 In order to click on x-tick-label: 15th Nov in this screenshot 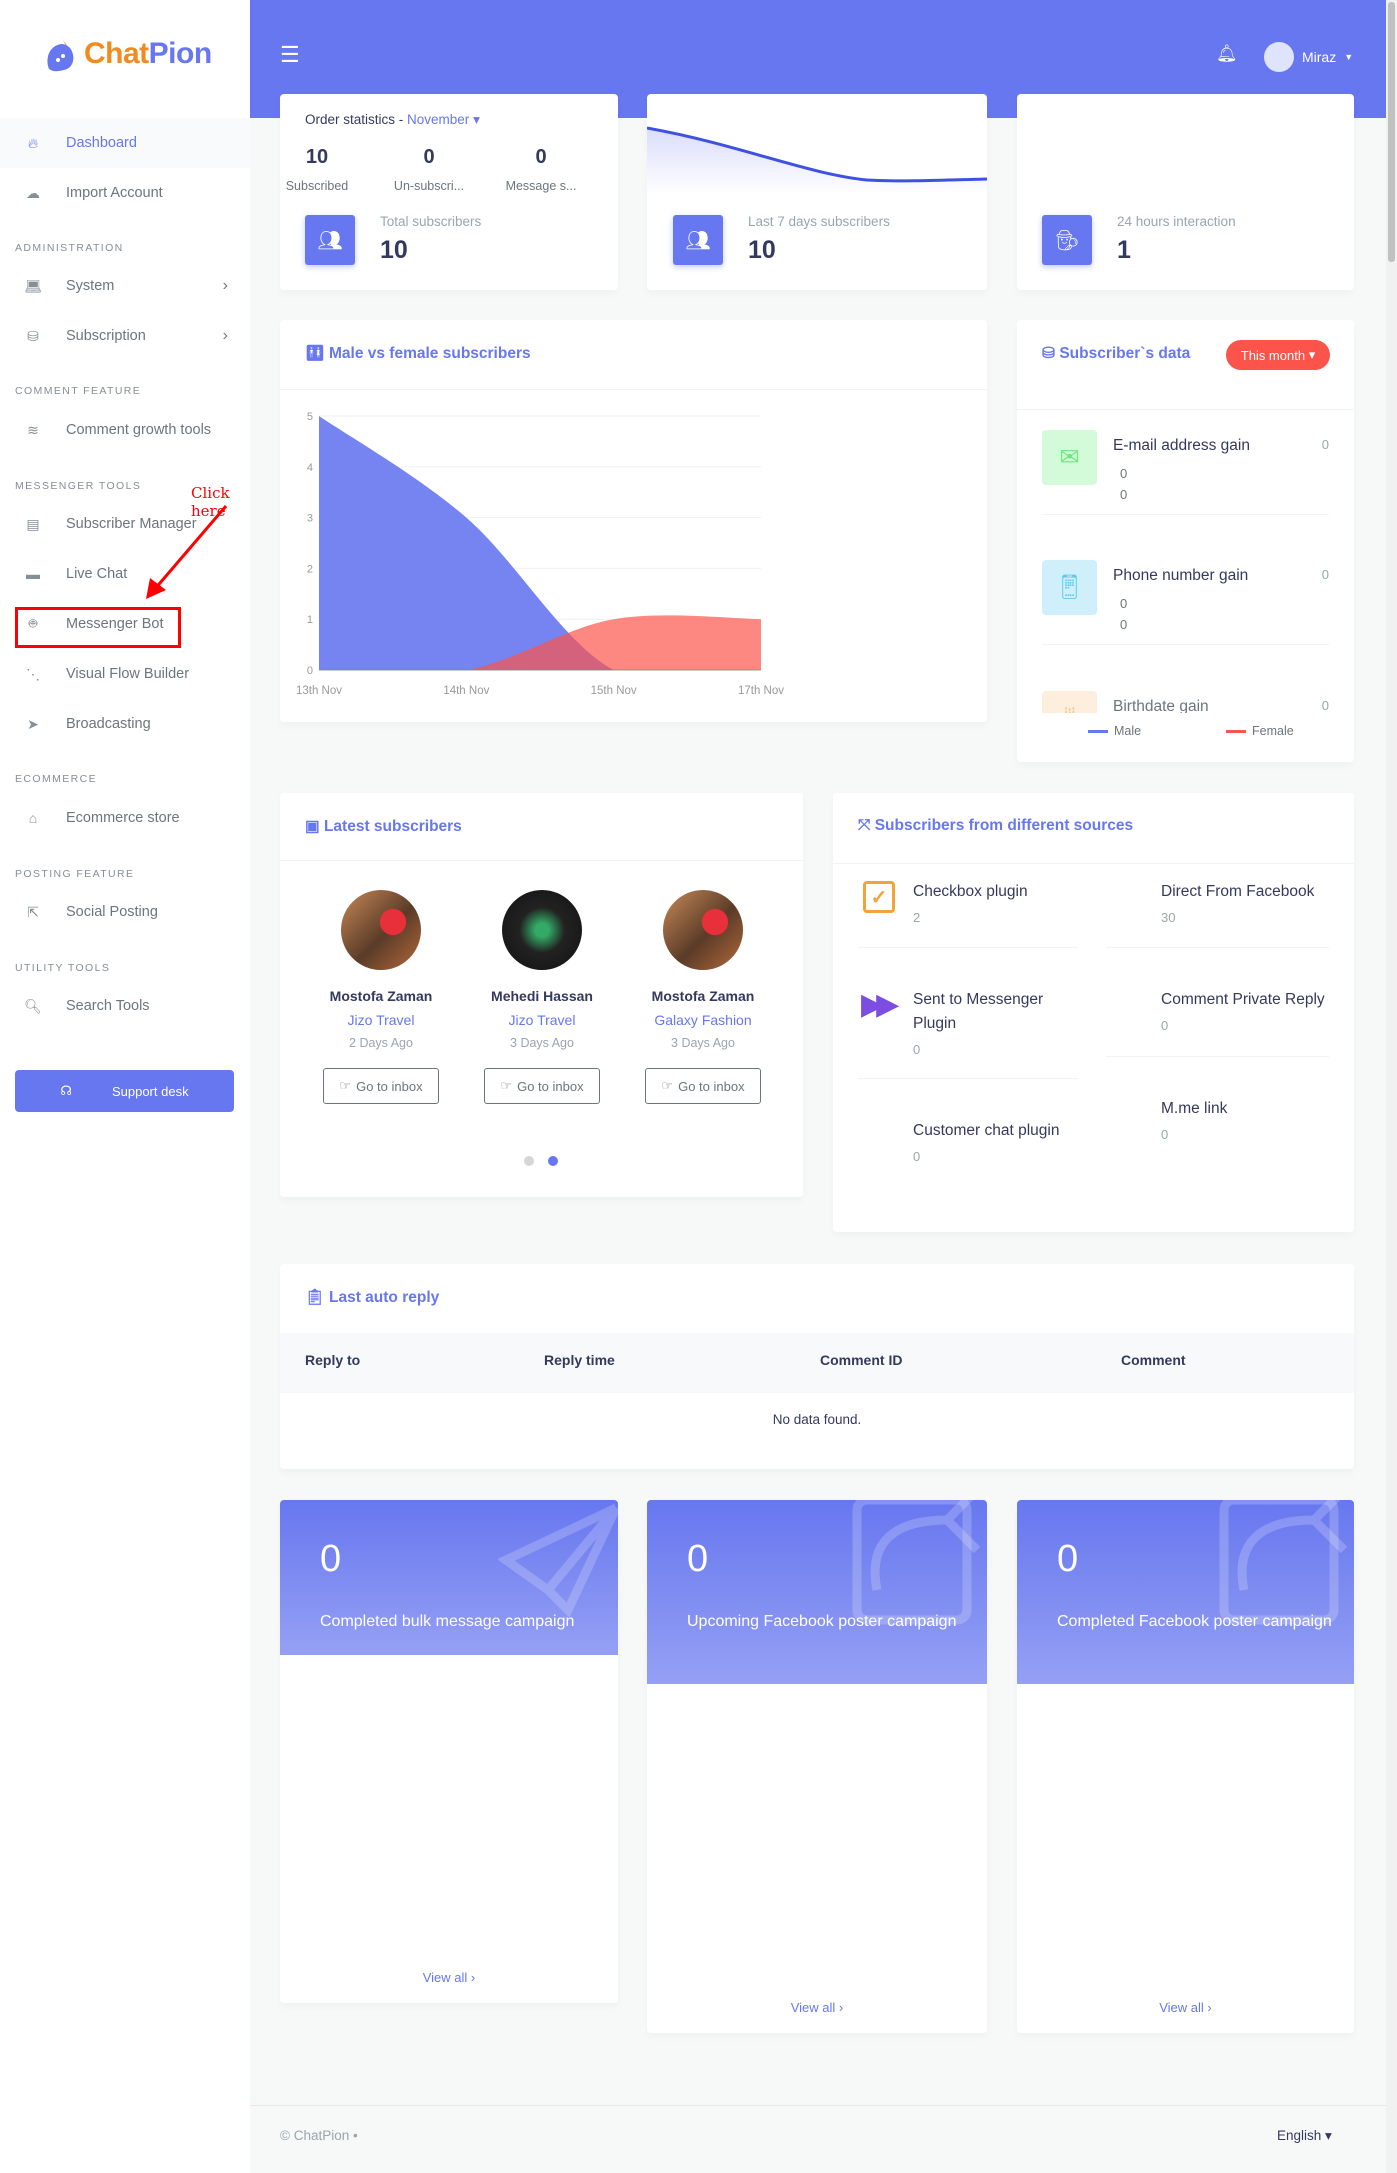, I will do `click(614, 691)`.